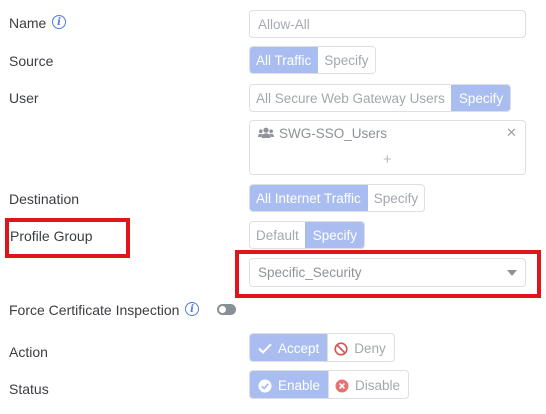  Describe the element at coordinates (395, 198) in the screenshot. I see `destination-option-specify: Specify` at that location.